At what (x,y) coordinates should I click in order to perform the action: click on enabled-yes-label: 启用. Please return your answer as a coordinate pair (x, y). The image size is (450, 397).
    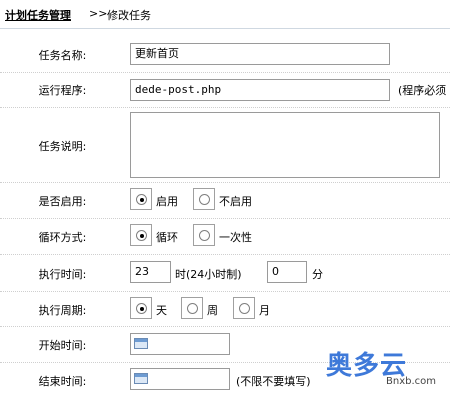
    Looking at the image, I should click on (167, 201).